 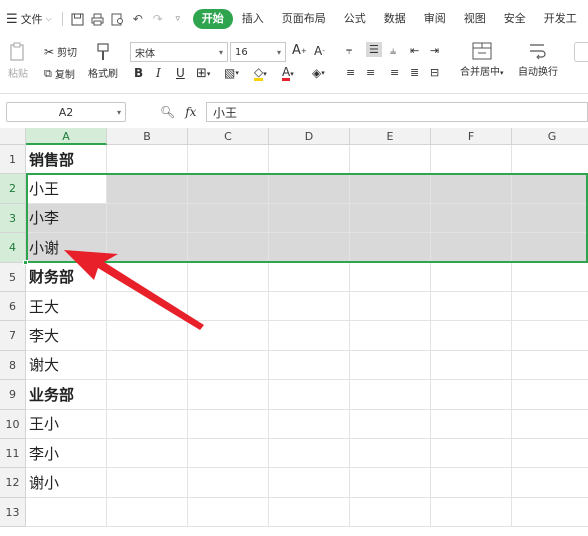 I want to click on cell-a6: 王大, so click(x=66, y=307).